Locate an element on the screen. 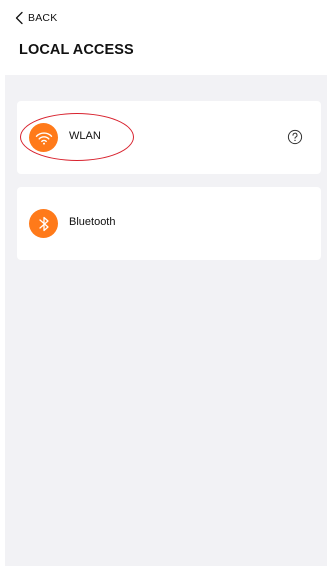  header: BACK LOCAL ACCESS is located at coordinates (163, 37).